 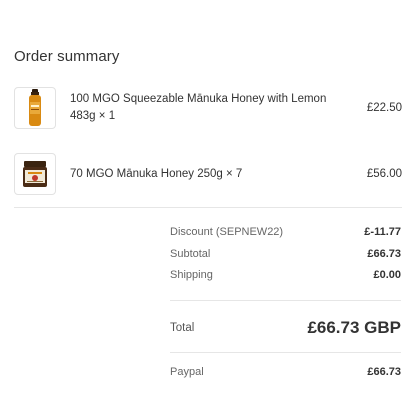 What do you see at coordinates (384, 254) in the screenshot?
I see `subtotal-value: £66.73` at bounding box center [384, 254].